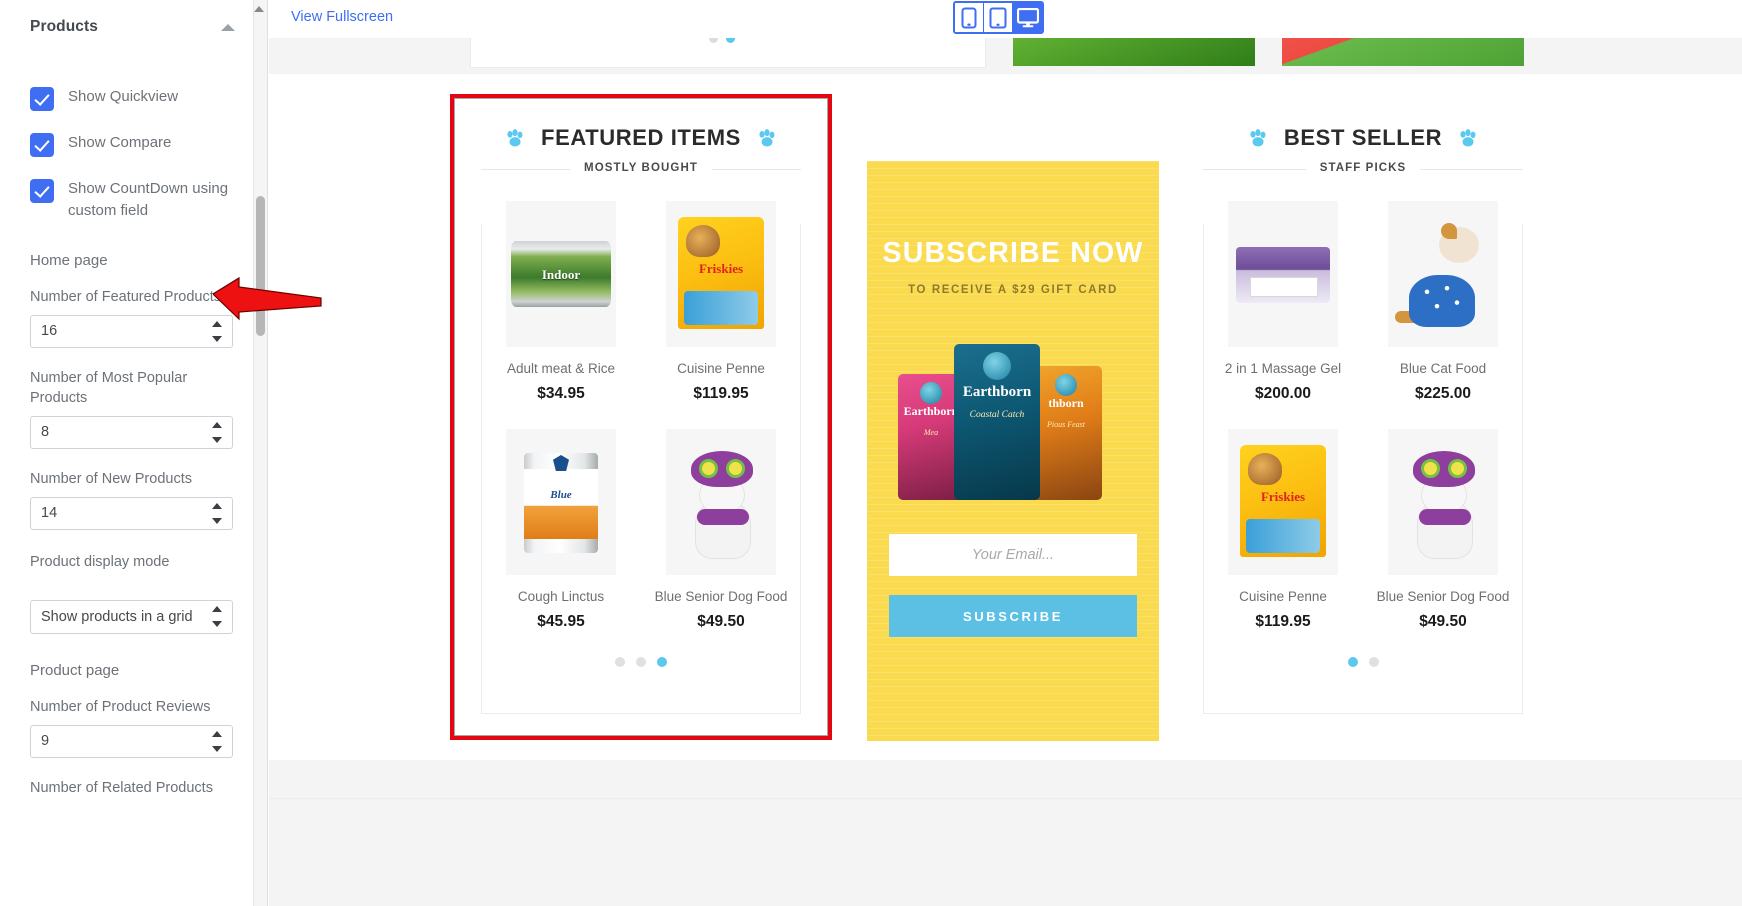  Describe the element at coordinates (42, 99) in the screenshot. I see `checkbox-show-quickview` at that location.